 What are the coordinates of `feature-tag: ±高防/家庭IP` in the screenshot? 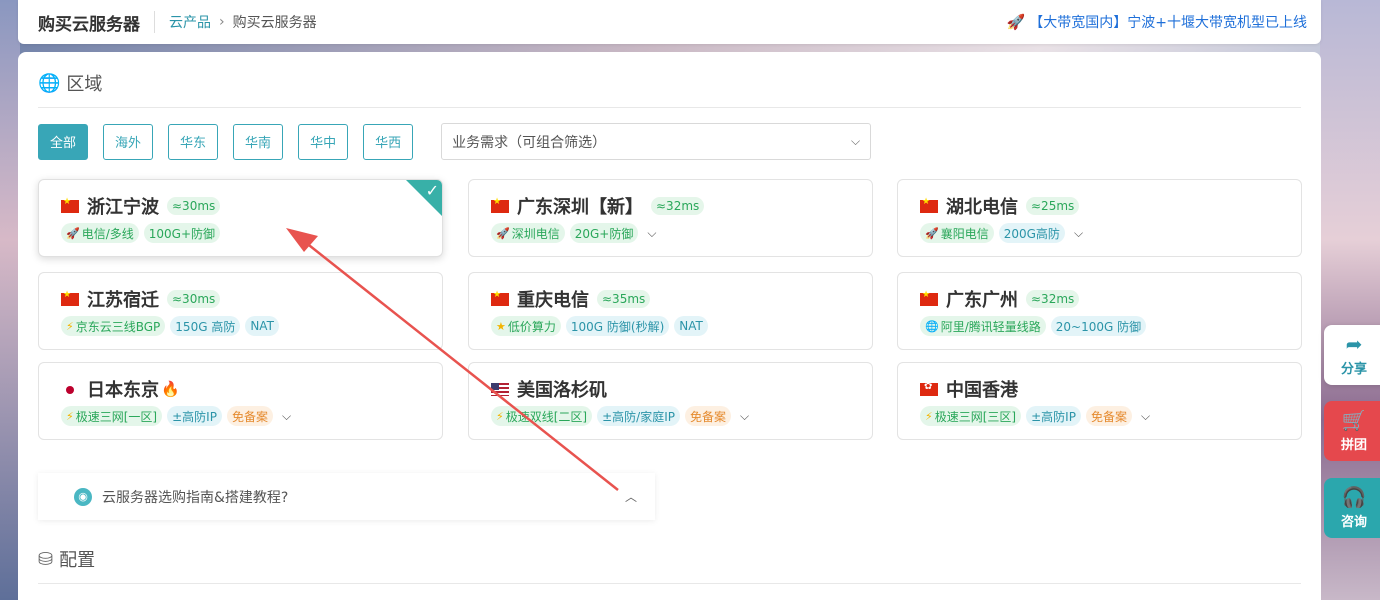 It's located at (638, 416).